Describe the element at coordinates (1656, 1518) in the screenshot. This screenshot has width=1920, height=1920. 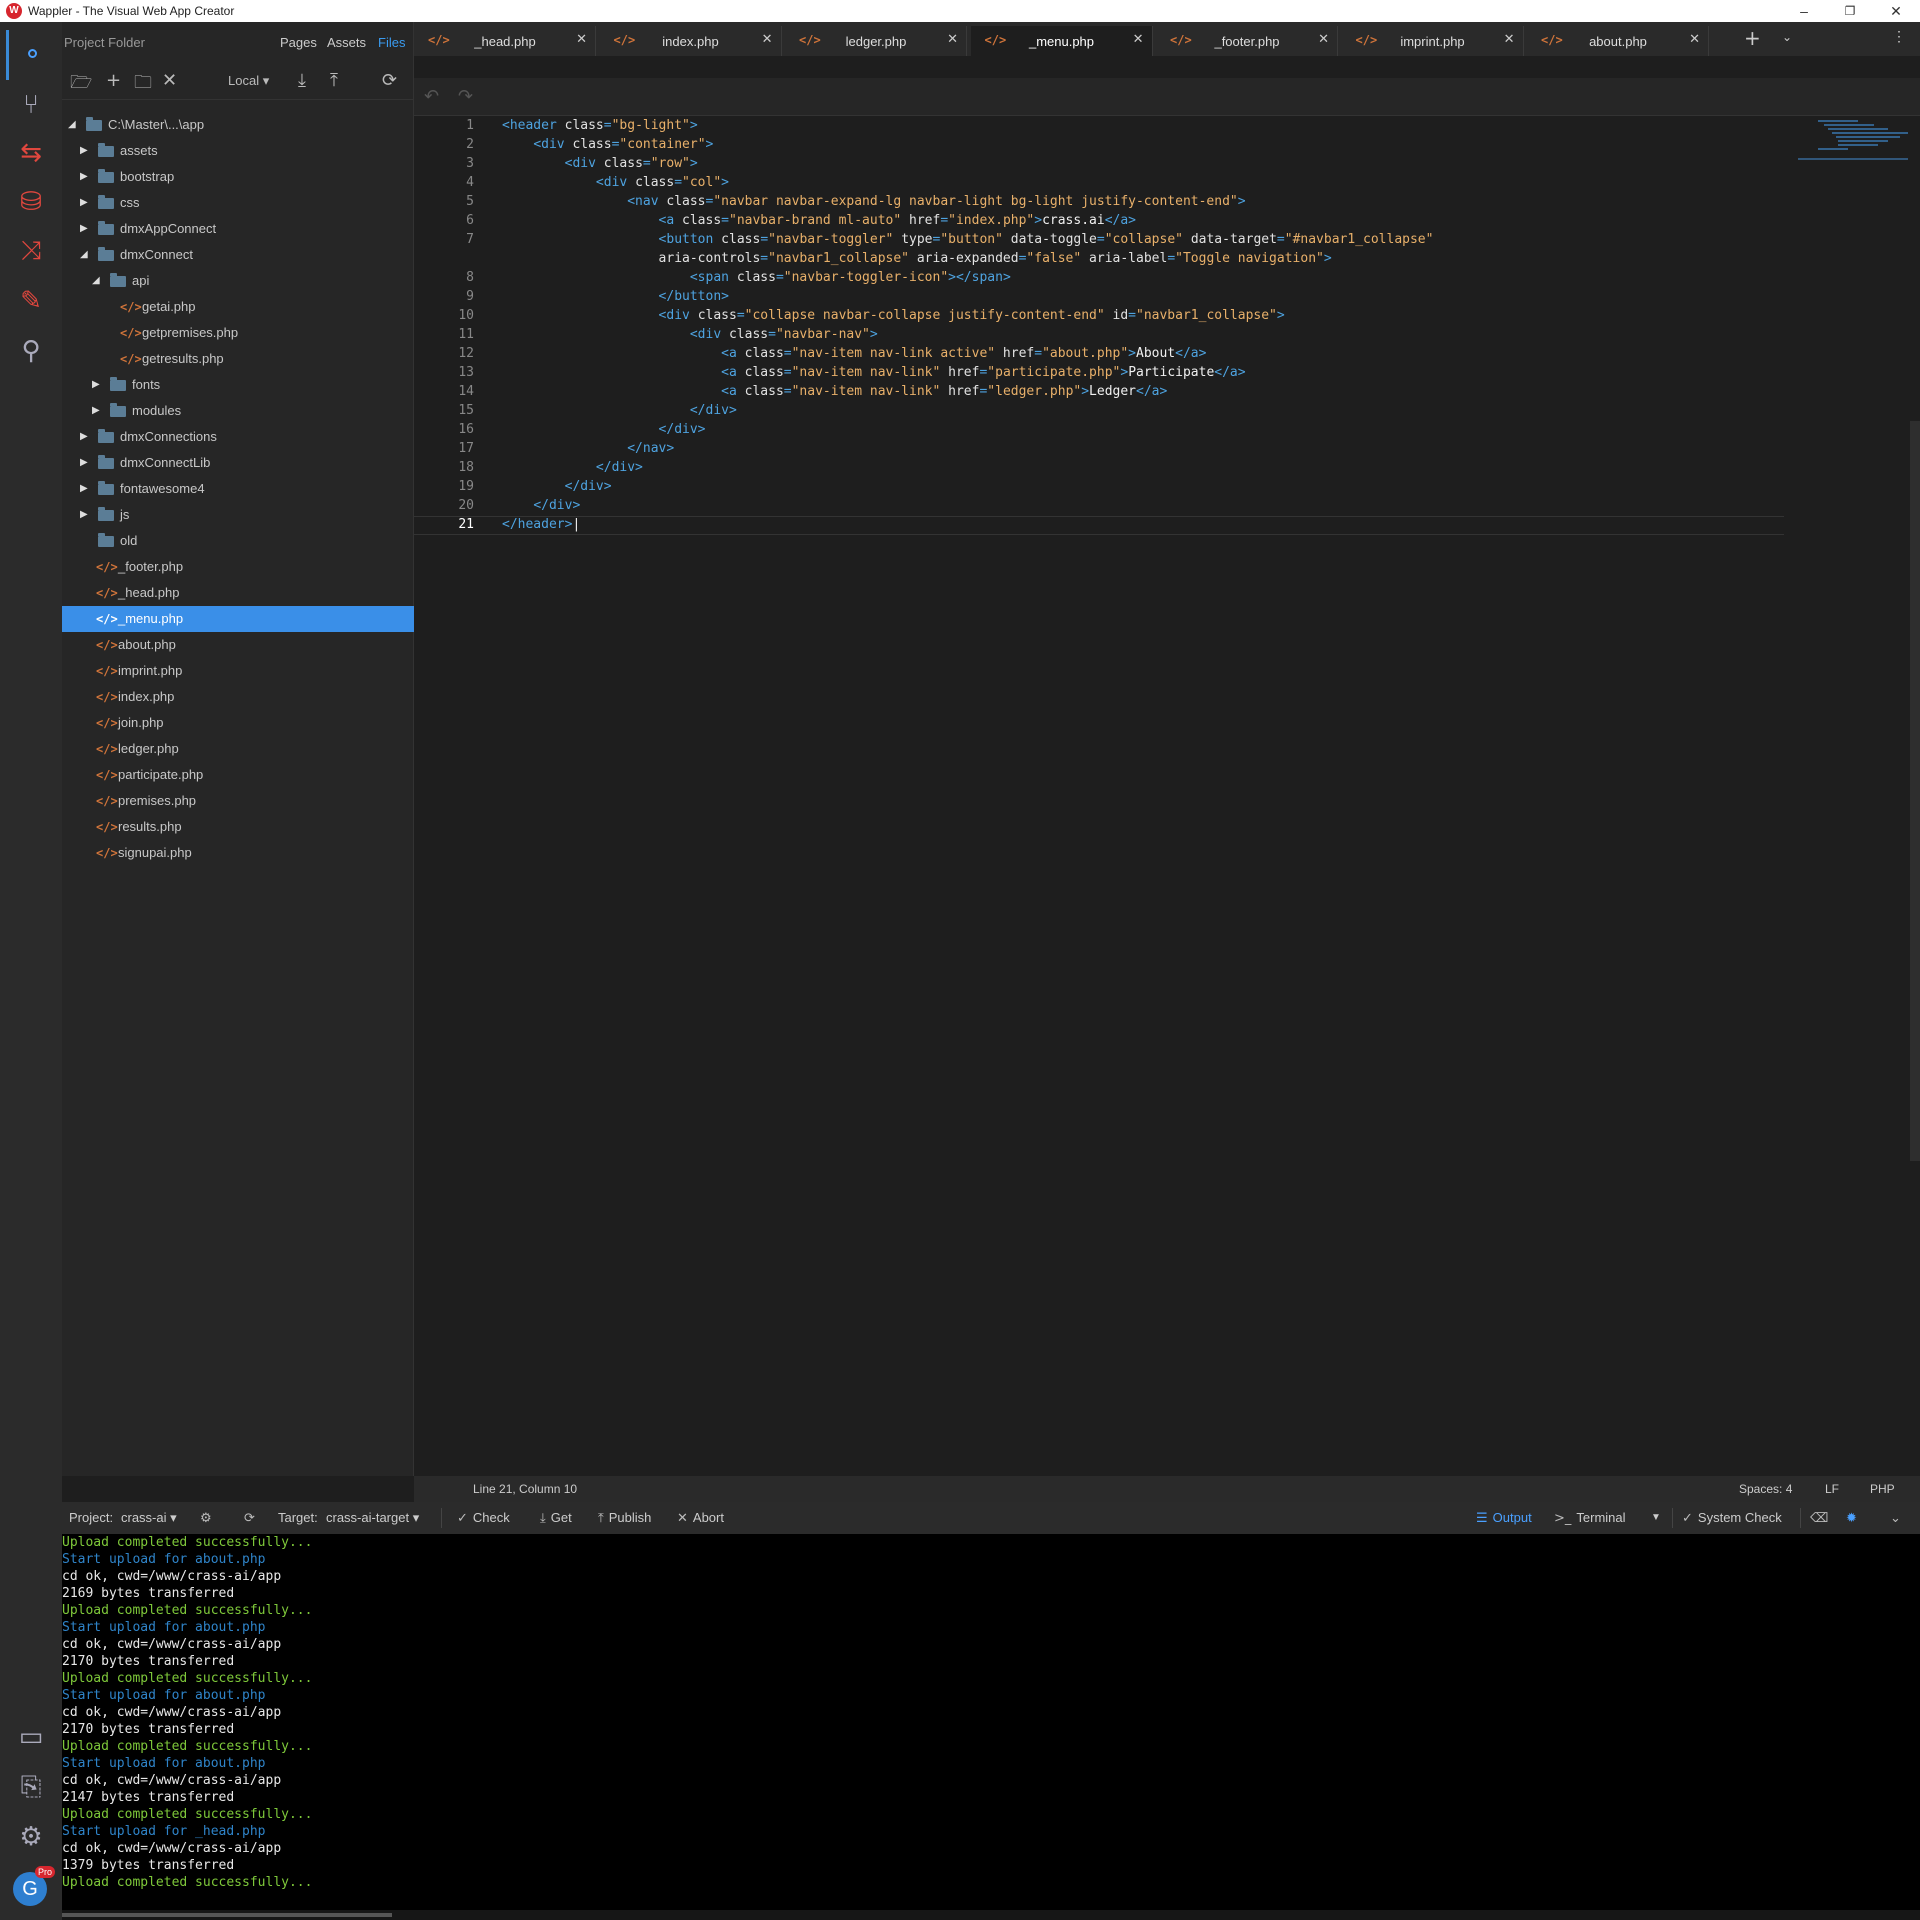
I see `terminal-dropdown-icon: ▼` at that location.